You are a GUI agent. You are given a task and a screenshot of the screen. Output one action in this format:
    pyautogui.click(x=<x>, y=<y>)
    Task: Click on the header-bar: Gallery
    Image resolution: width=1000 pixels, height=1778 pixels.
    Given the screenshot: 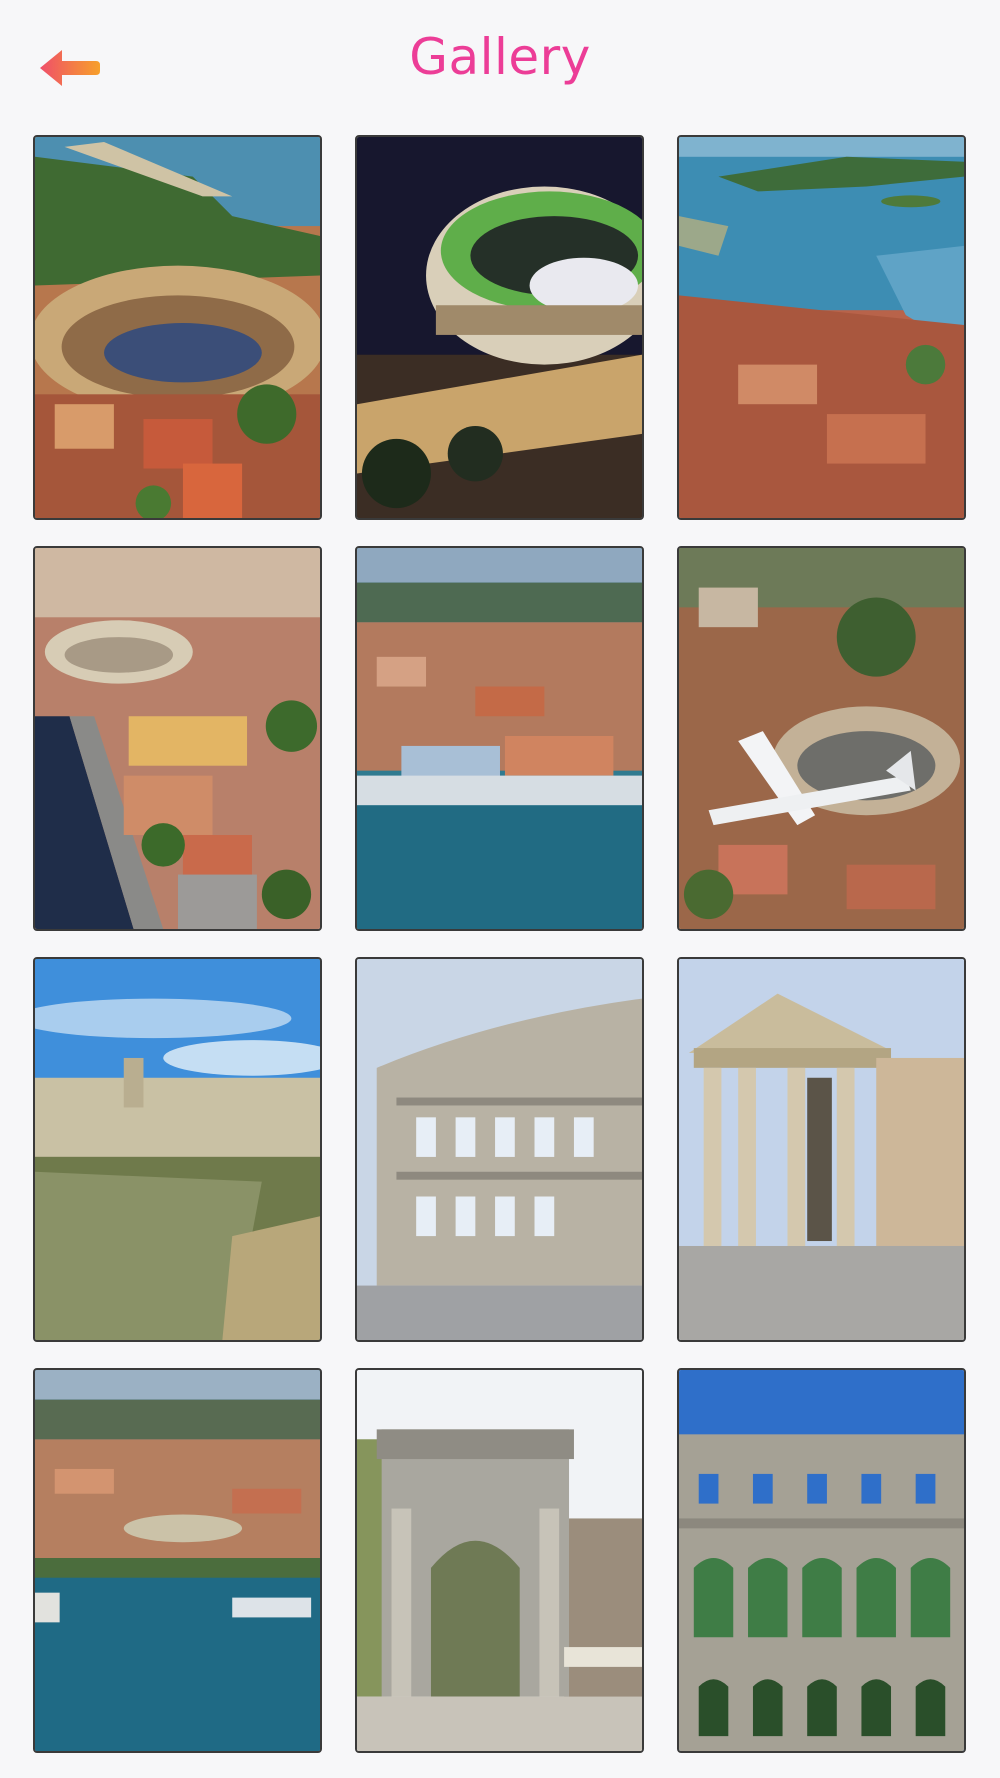 What is the action you would take?
    pyautogui.click(x=500, y=65)
    